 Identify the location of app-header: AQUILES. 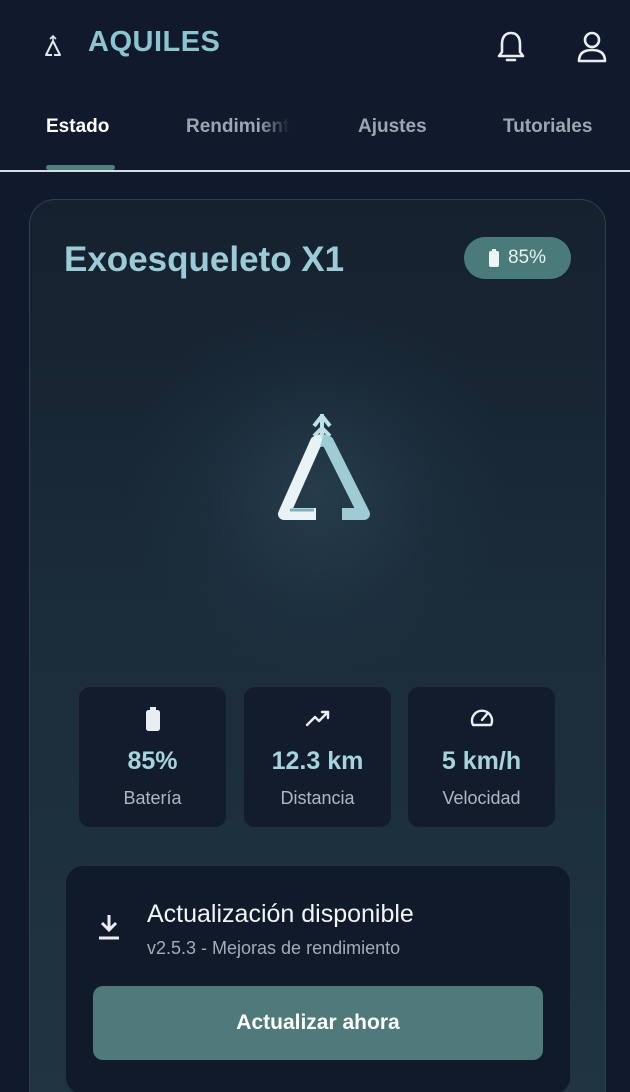
(315, 47).